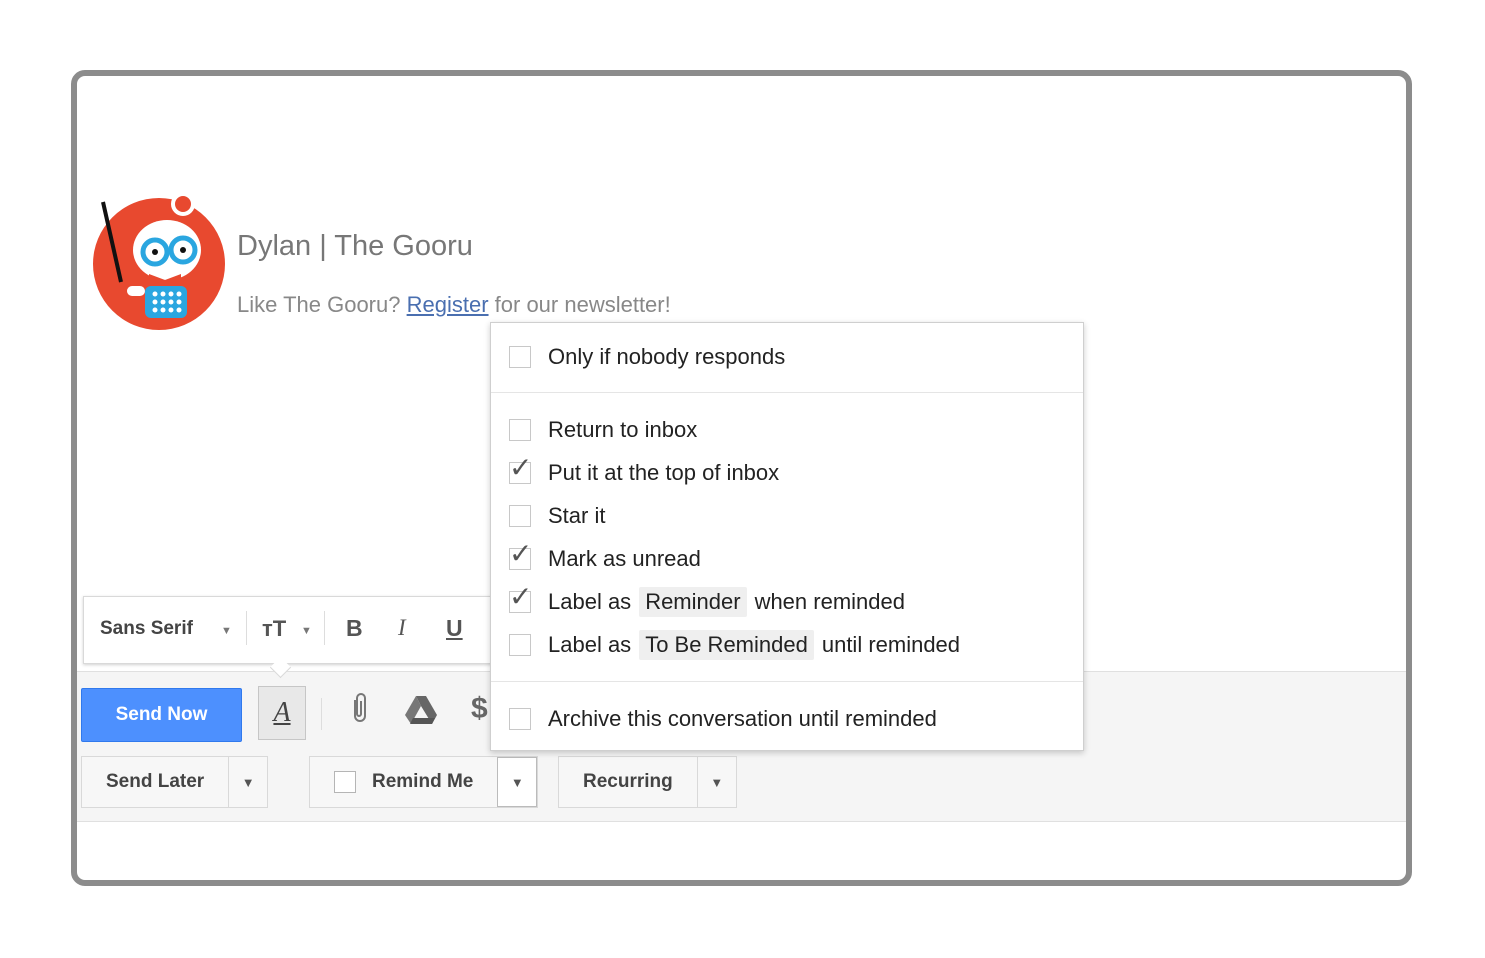 The image size is (1485, 958). Describe the element at coordinates (517, 782) in the screenshot. I see `remind-me-dropdown-icon: ▼` at that location.